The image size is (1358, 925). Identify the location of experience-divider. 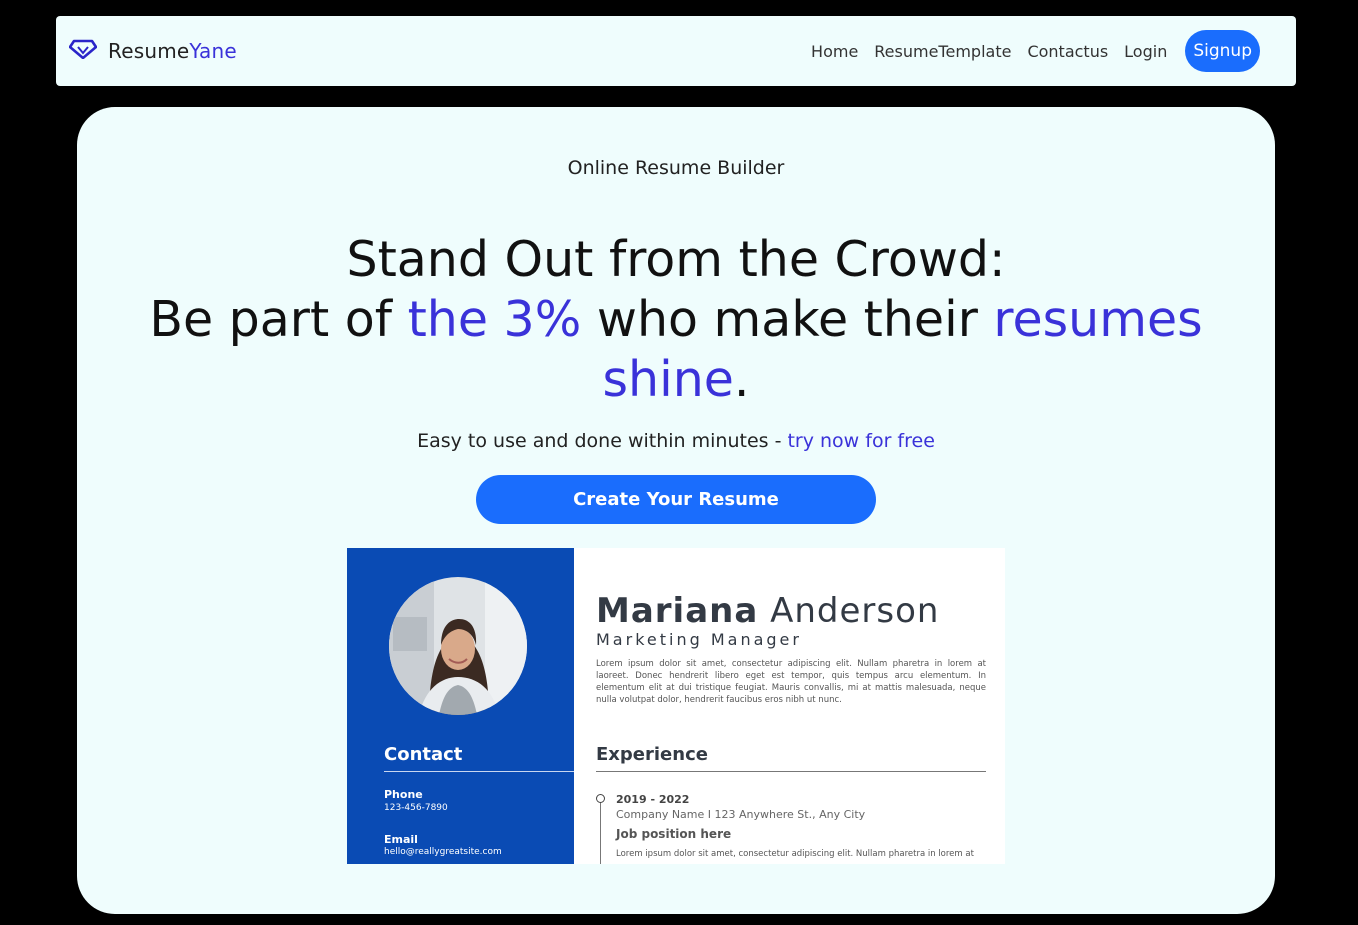
(791, 771).